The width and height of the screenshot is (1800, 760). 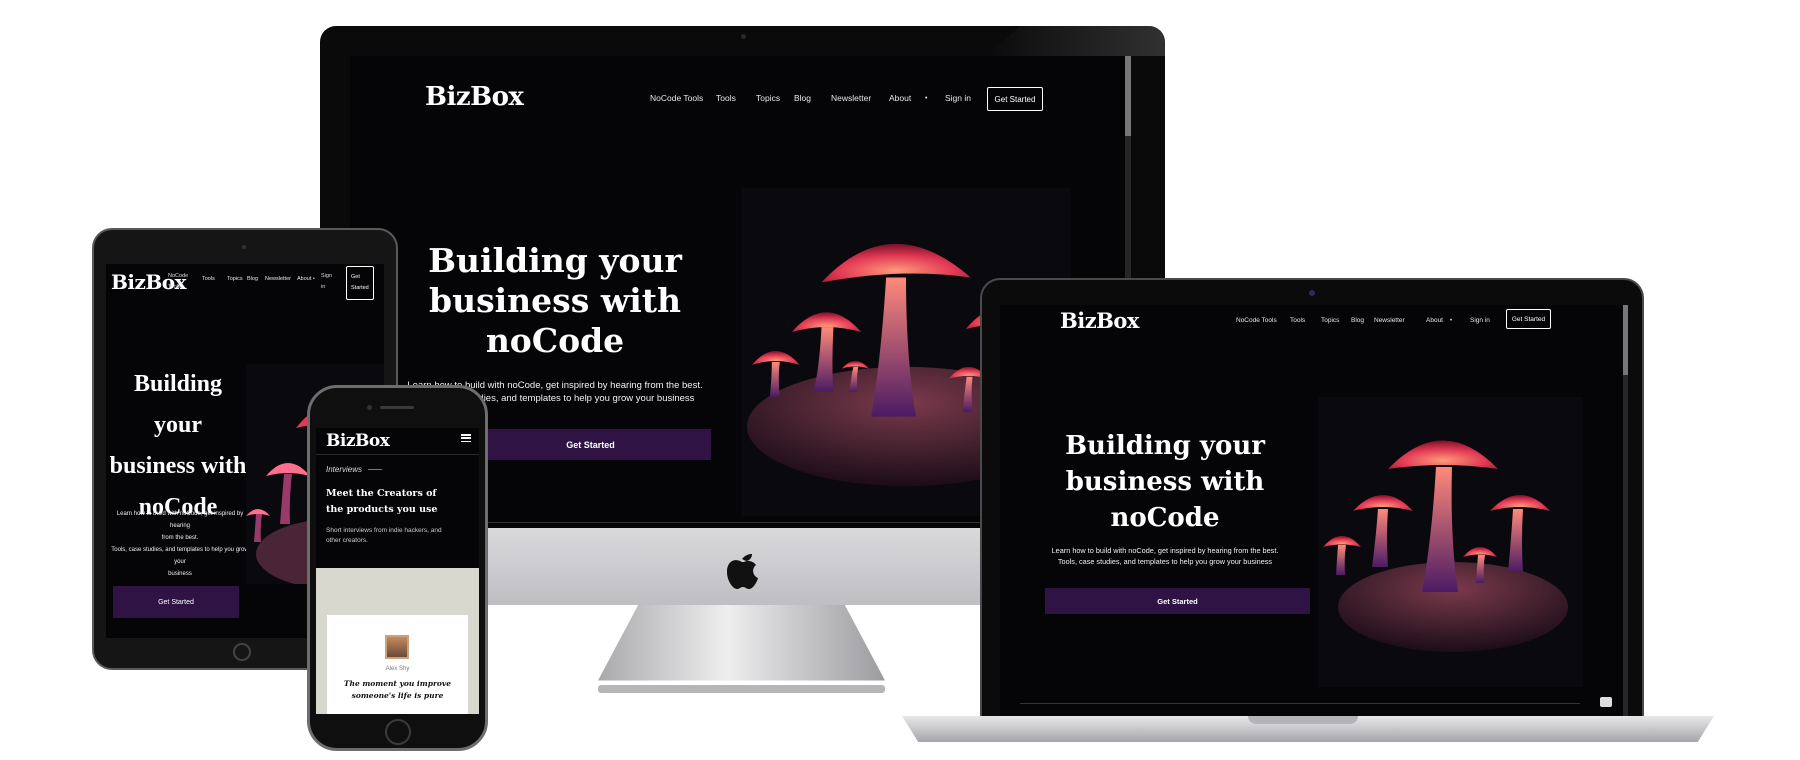 What do you see at coordinates (323, 287) in the screenshot?
I see `nav-text: in` at bounding box center [323, 287].